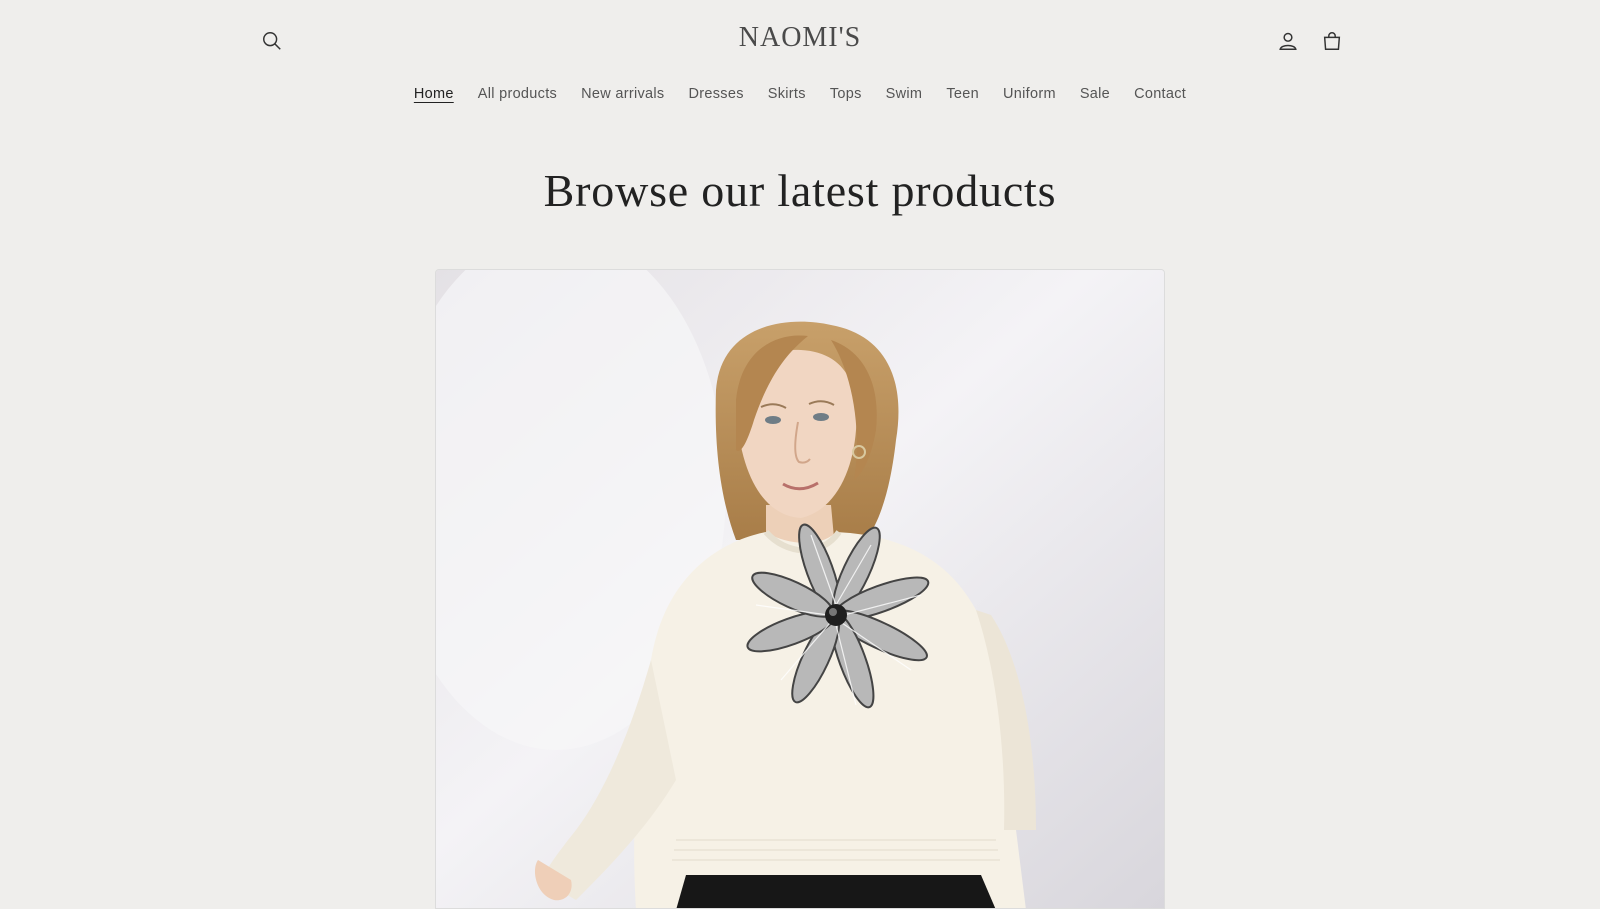 This screenshot has height=909, width=1600. Describe the element at coordinates (715, 94) in the screenshot. I see `nav-item-dresses: Dresses` at that location.